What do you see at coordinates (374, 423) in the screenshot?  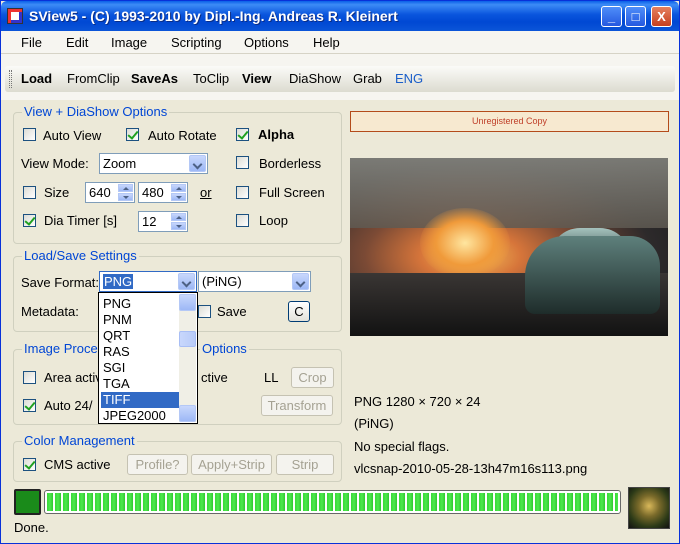 I see `image-format-desc: (PiNG)` at bounding box center [374, 423].